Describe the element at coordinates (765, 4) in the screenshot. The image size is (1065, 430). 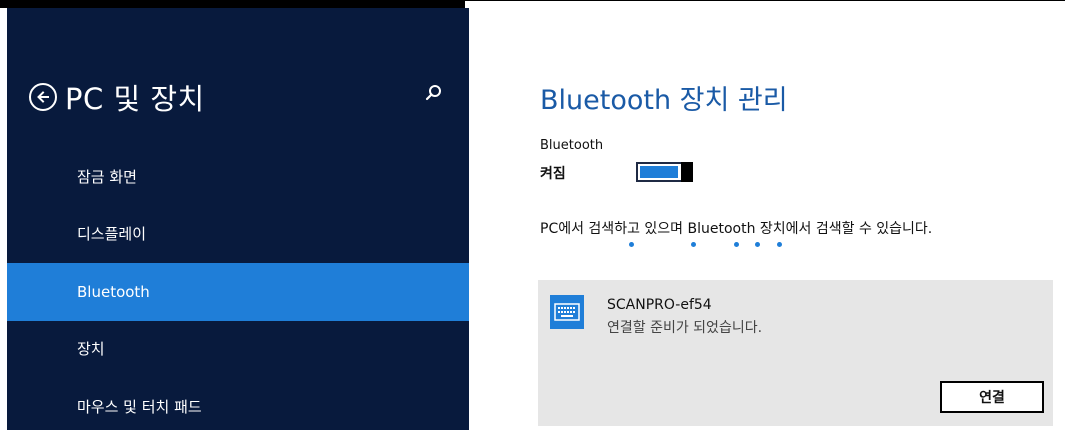
I see `top-border-pad` at that location.